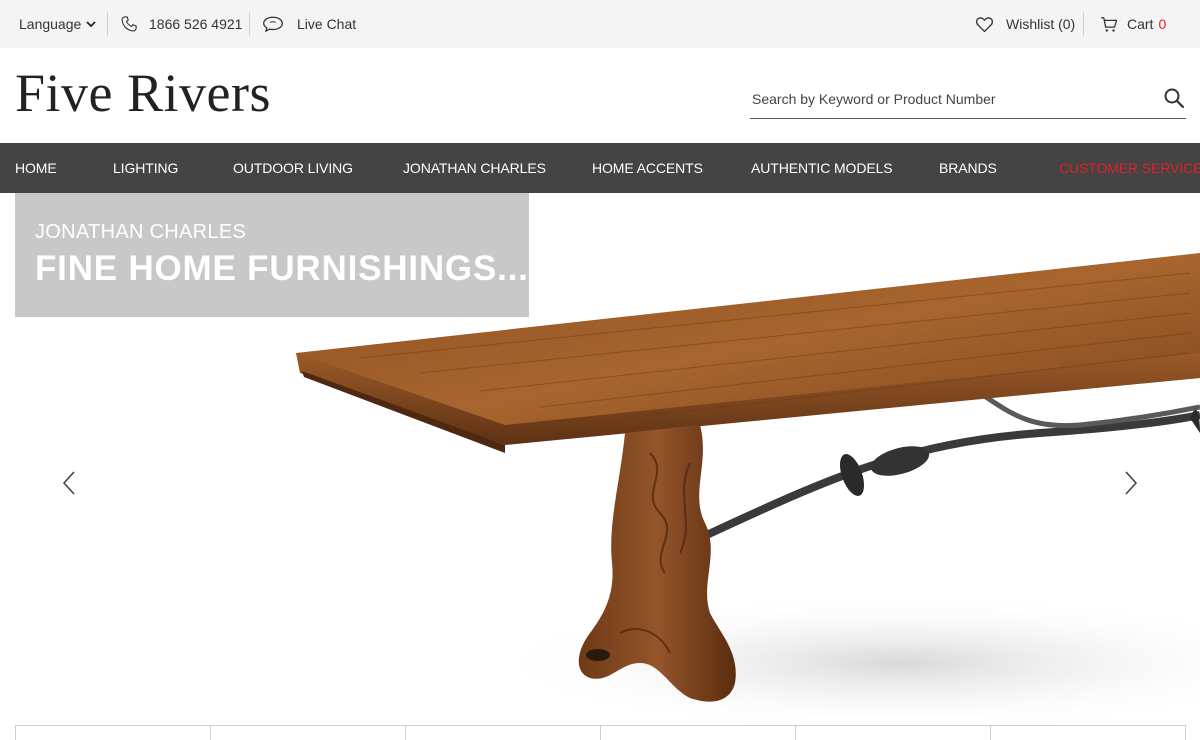 This screenshot has width=1200, height=740. I want to click on cart-link: Cart 0, so click(1133, 24).